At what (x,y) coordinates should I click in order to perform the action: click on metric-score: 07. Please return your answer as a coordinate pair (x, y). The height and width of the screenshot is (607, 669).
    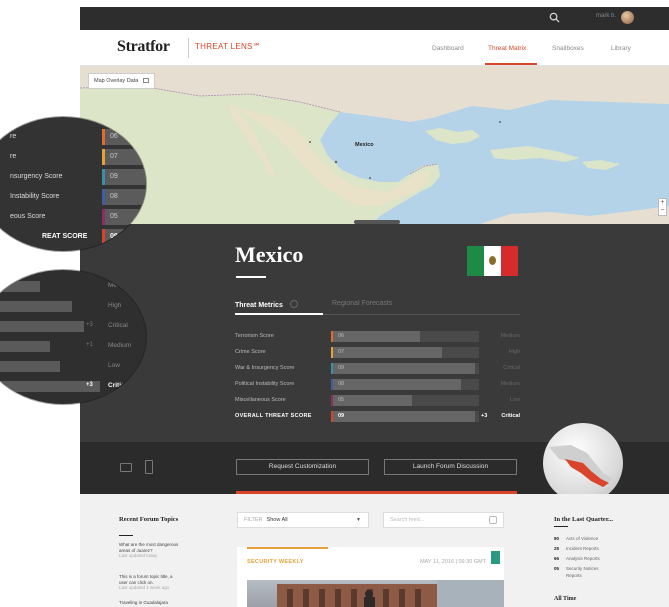
    Looking at the image, I should click on (341, 352).